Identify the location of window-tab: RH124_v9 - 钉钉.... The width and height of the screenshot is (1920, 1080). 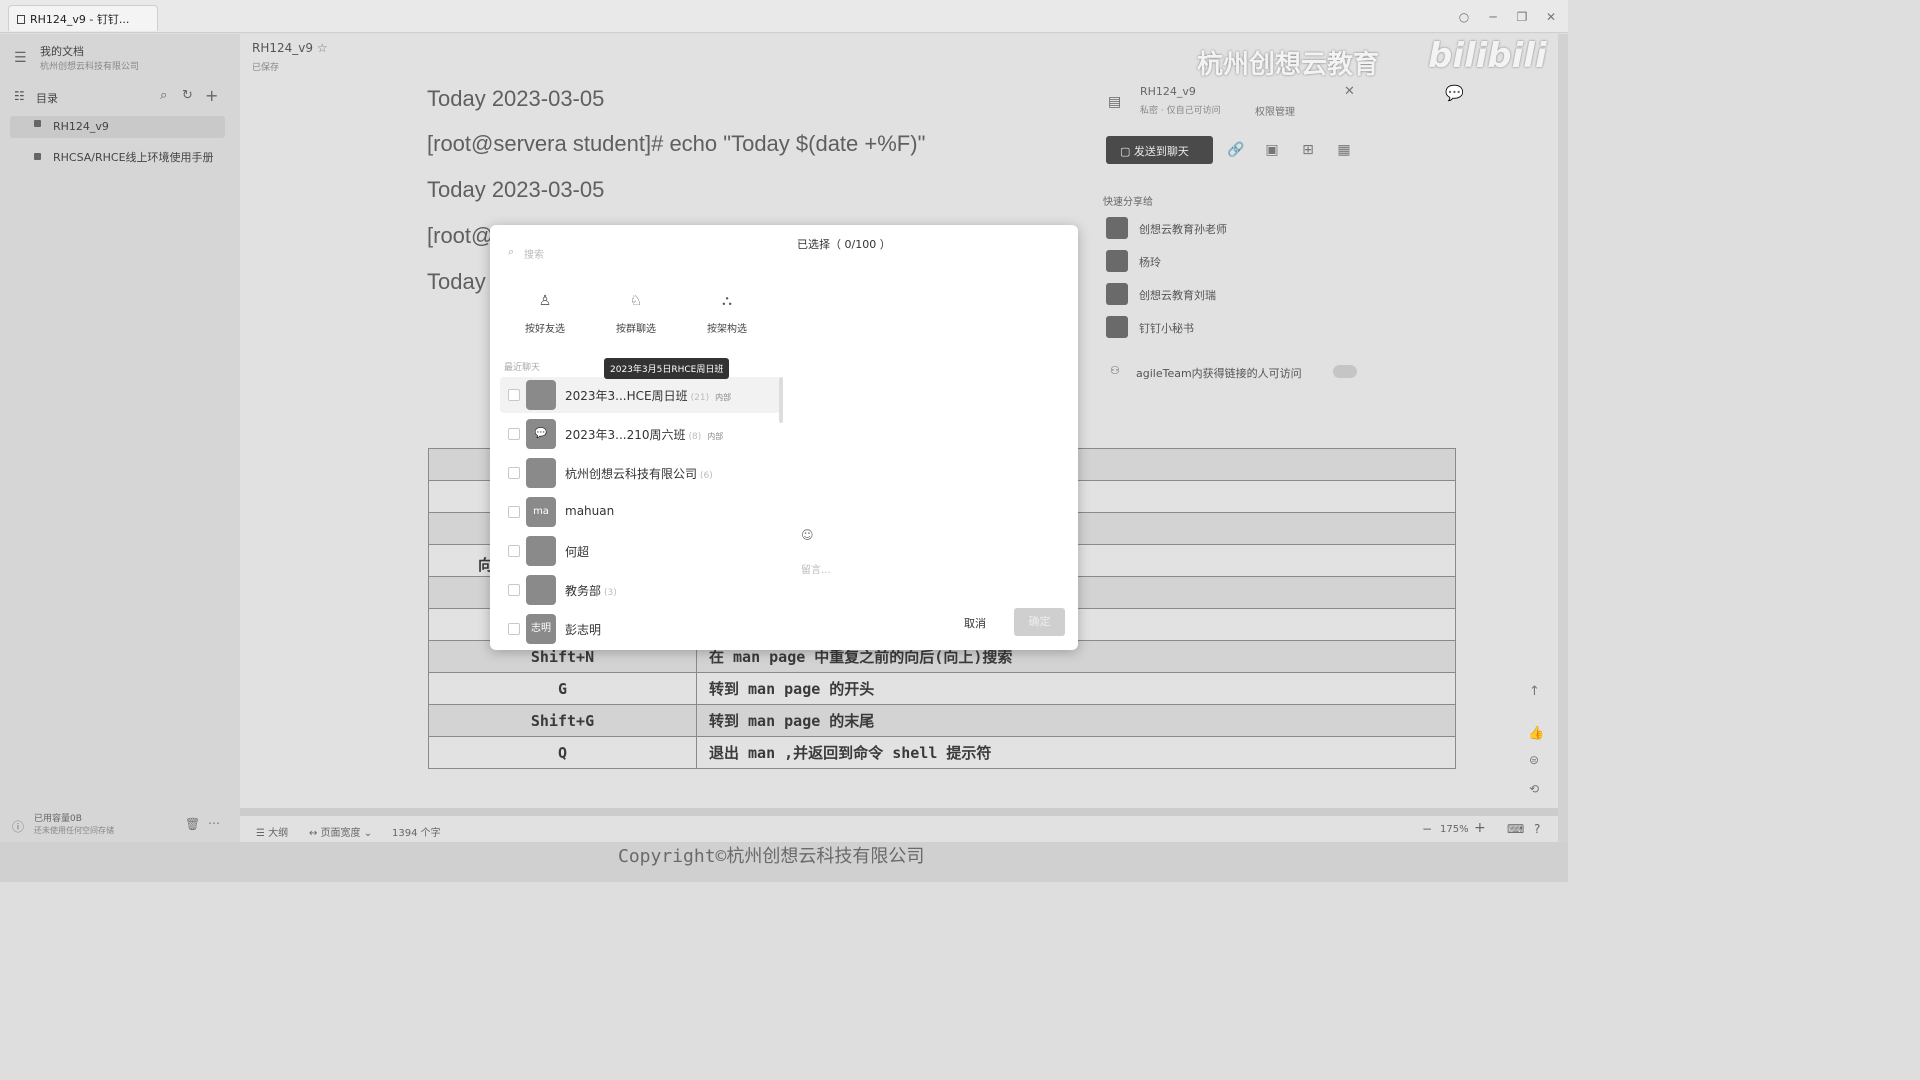
(83, 18).